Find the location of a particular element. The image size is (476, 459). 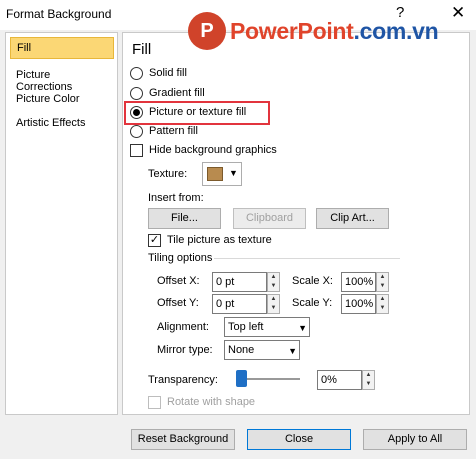

alignment-select: Top left ▼ is located at coordinates (267, 327).